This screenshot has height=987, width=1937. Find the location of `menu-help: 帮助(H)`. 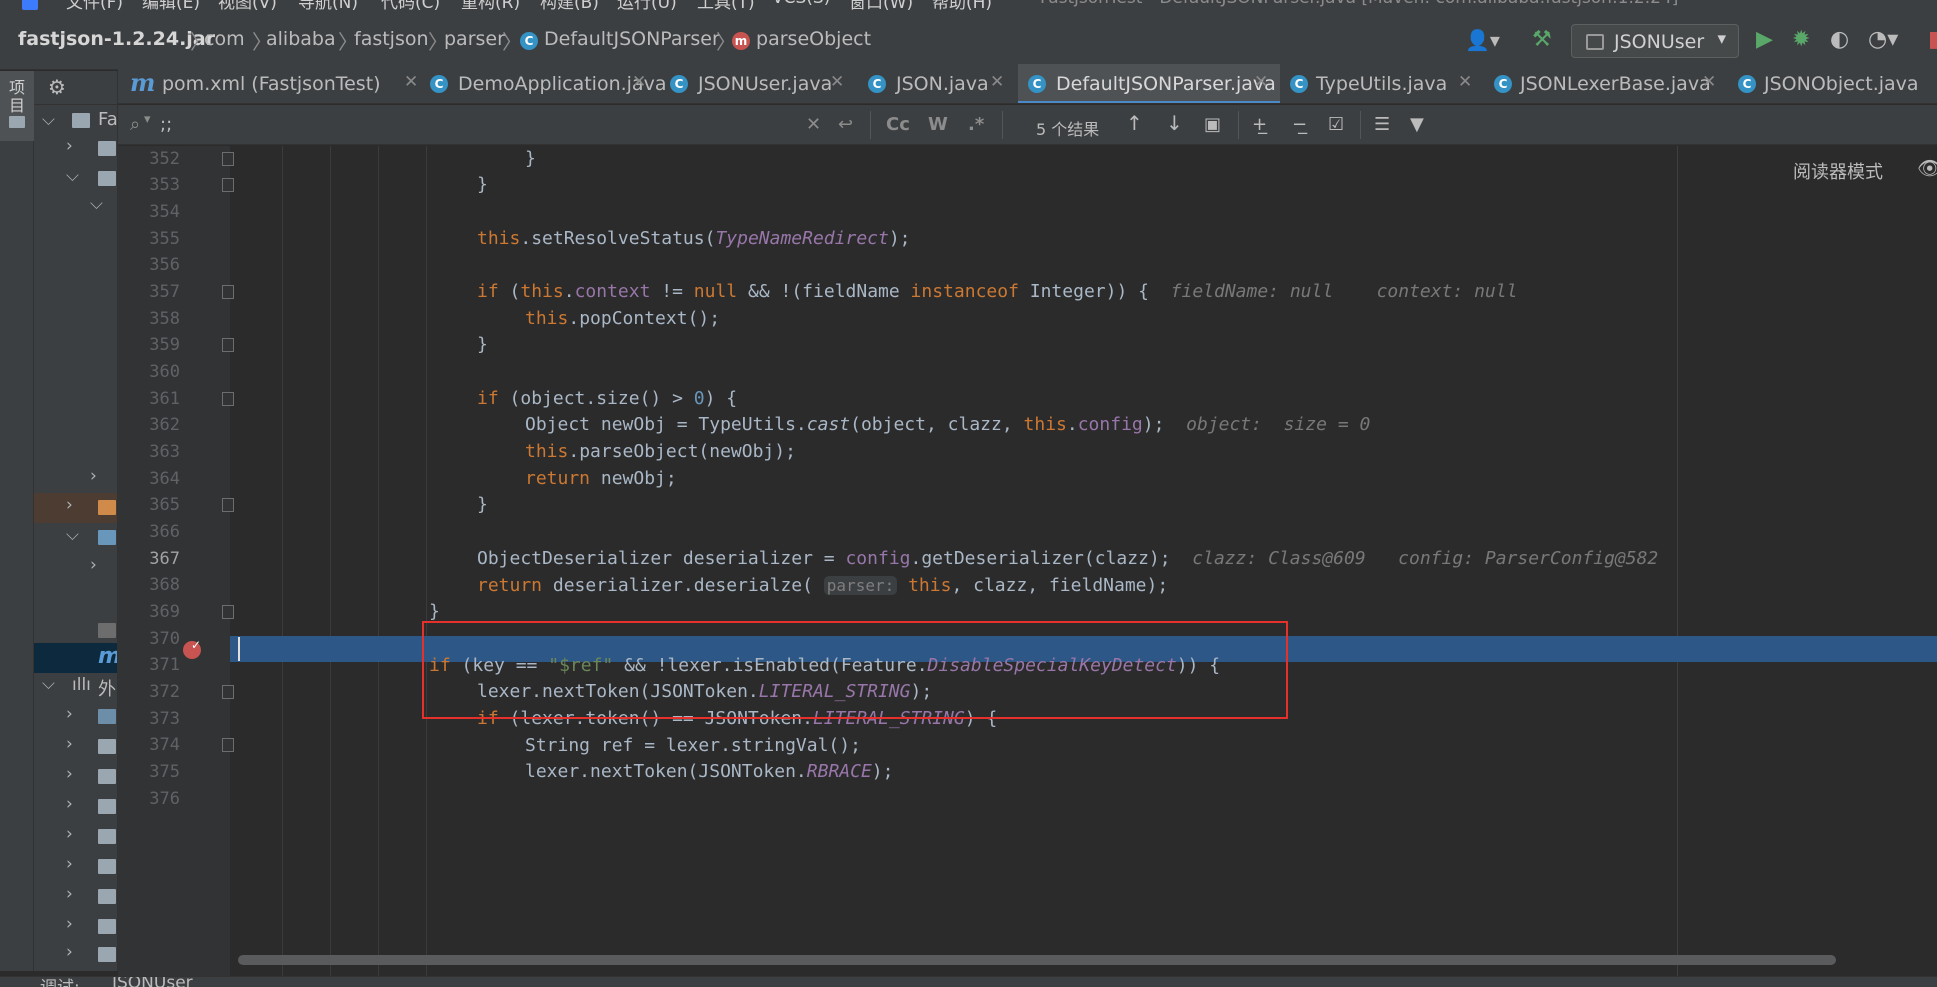

menu-help: 帮助(H) is located at coordinates (962, 5).